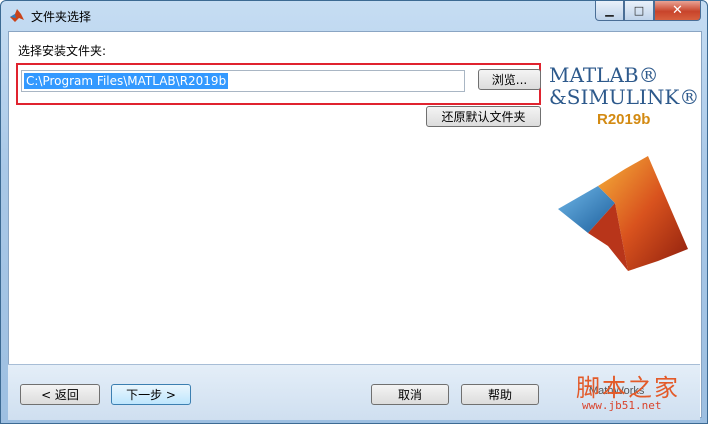  What do you see at coordinates (17, 15) in the screenshot?
I see `matlab-logo-icon` at bounding box center [17, 15].